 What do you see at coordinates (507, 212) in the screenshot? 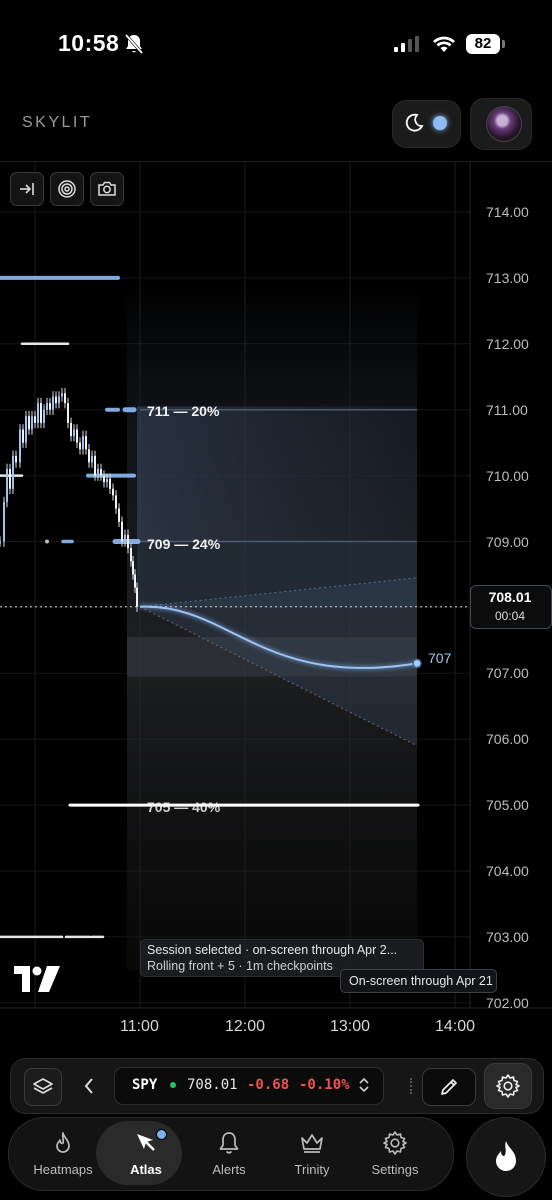
I see `price-tick-label: 714.00` at bounding box center [507, 212].